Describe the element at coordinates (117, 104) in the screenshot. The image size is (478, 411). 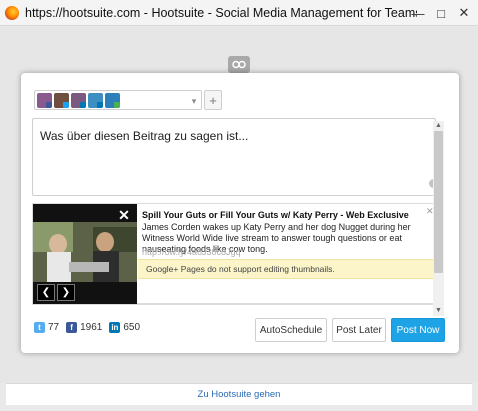
I see `google-plus-badge-icon` at that location.